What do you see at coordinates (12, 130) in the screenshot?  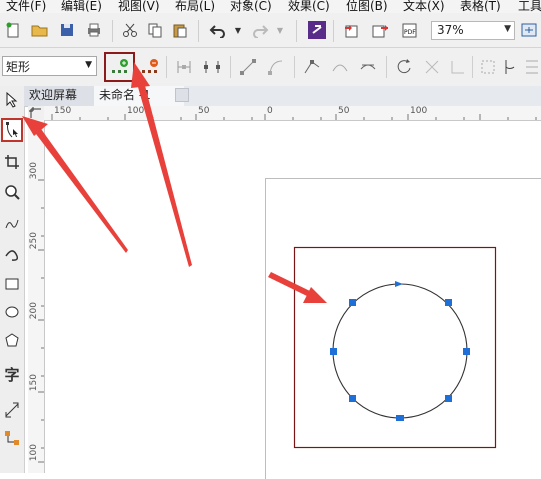 I see `shape-tool-icon` at bounding box center [12, 130].